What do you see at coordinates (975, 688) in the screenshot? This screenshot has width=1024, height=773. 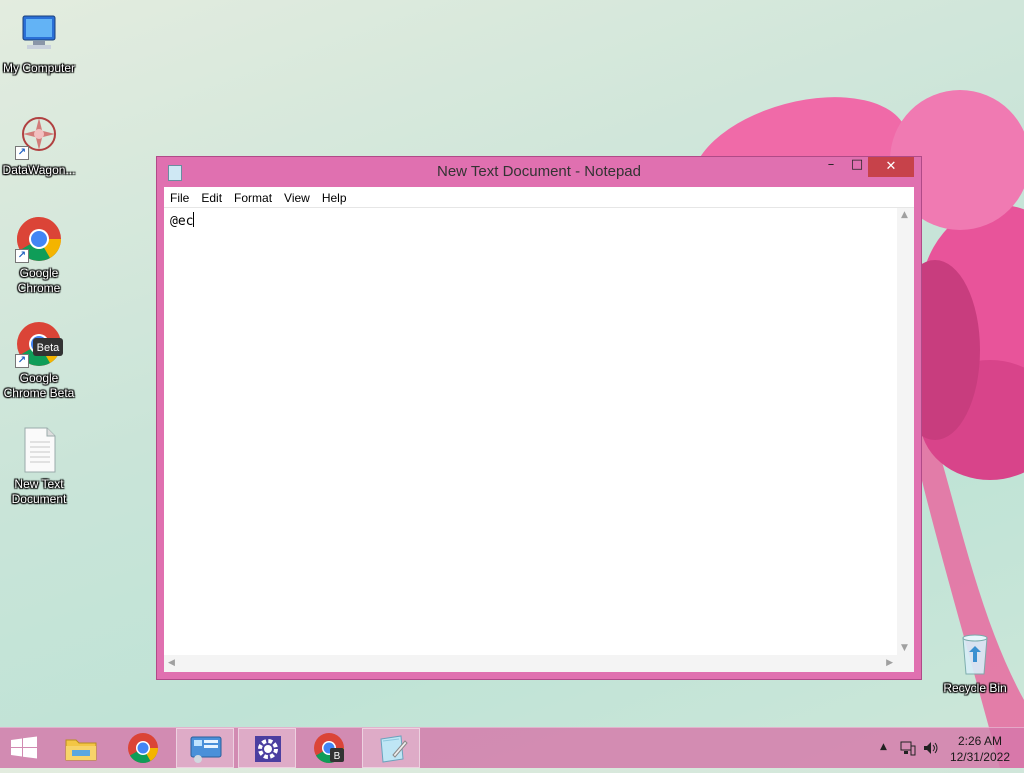 I see `desktop-icon-label: Recycle Bin` at bounding box center [975, 688].